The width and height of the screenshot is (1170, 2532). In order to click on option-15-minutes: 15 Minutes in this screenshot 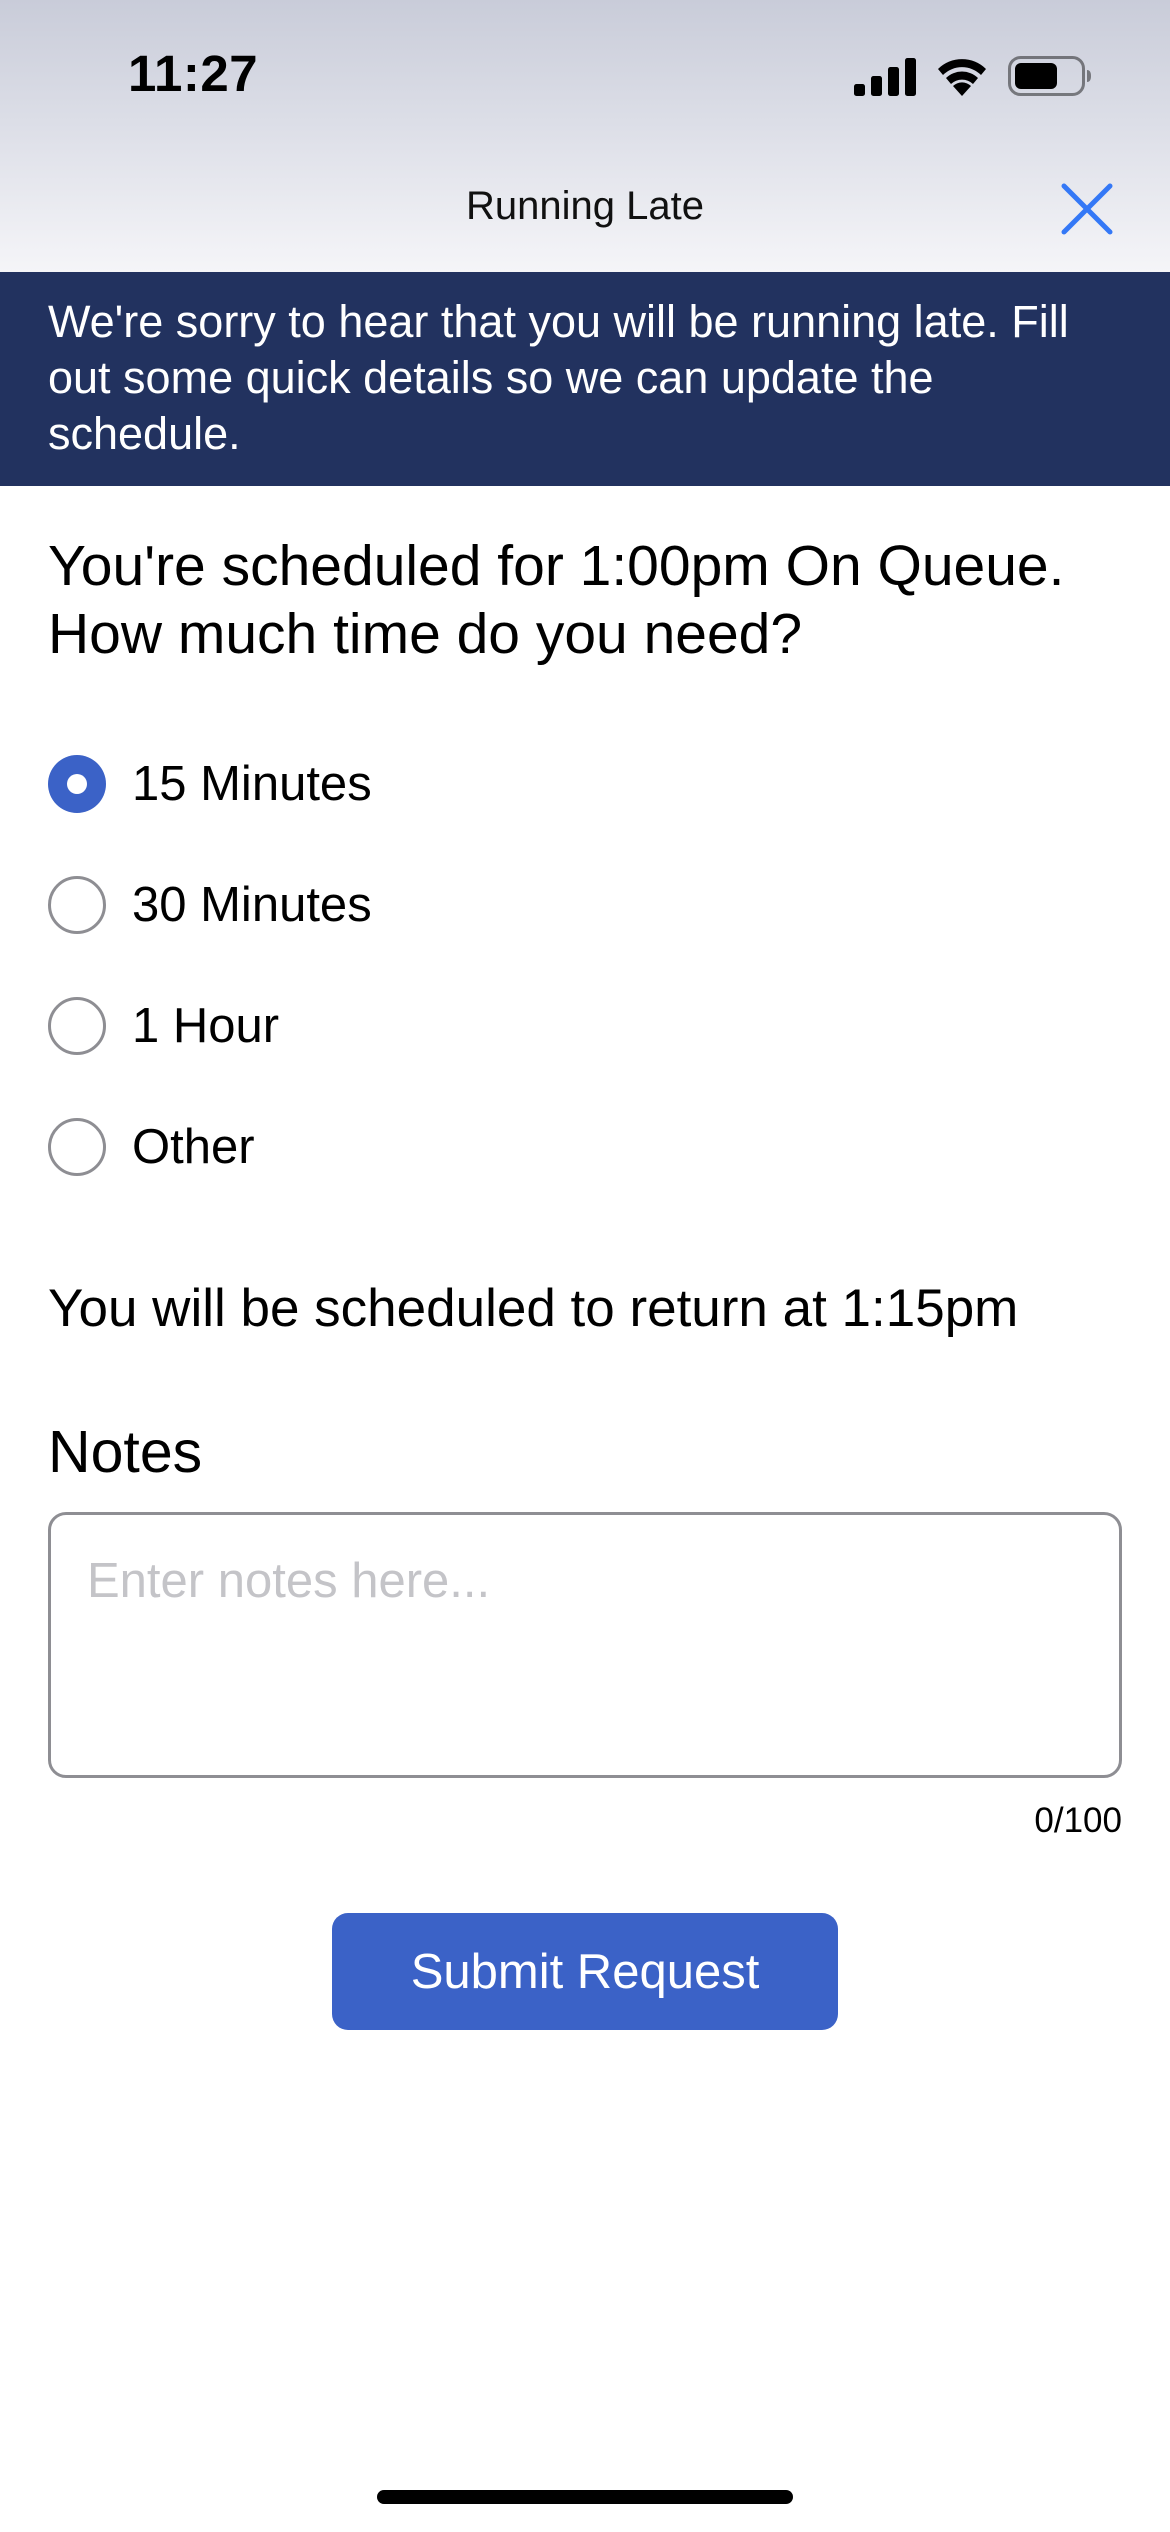, I will do `click(210, 784)`.